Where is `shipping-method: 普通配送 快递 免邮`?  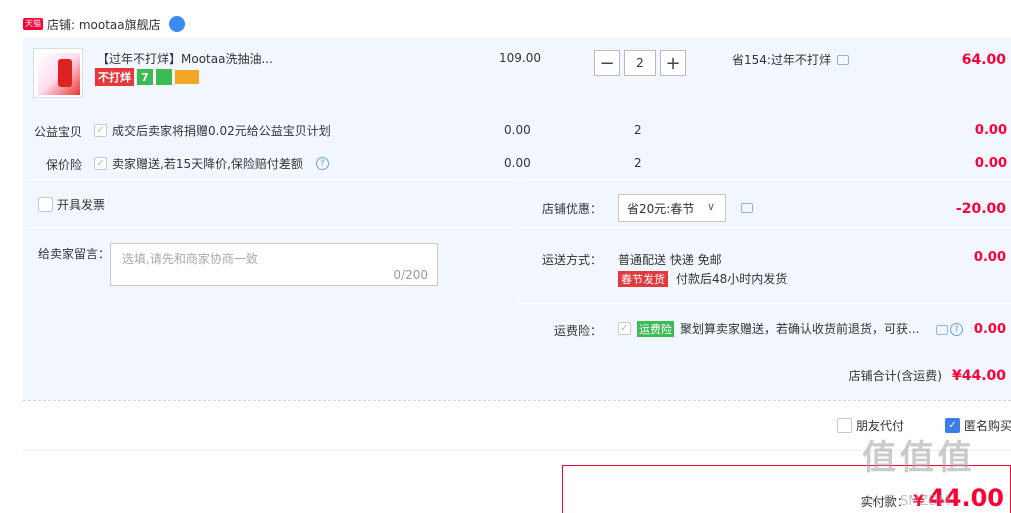 shipping-method: 普通配送 快递 免邮 is located at coordinates (670, 260).